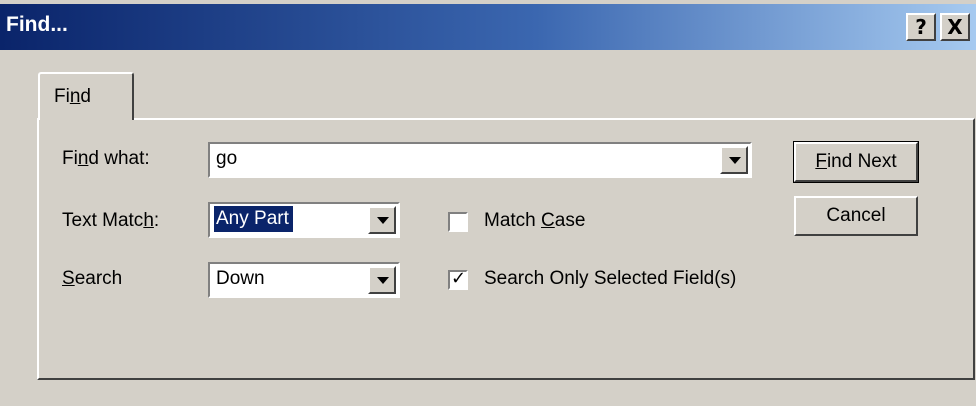 The width and height of the screenshot is (976, 406). What do you see at coordinates (488, 27) in the screenshot?
I see `title-bar: Find... ? X` at bounding box center [488, 27].